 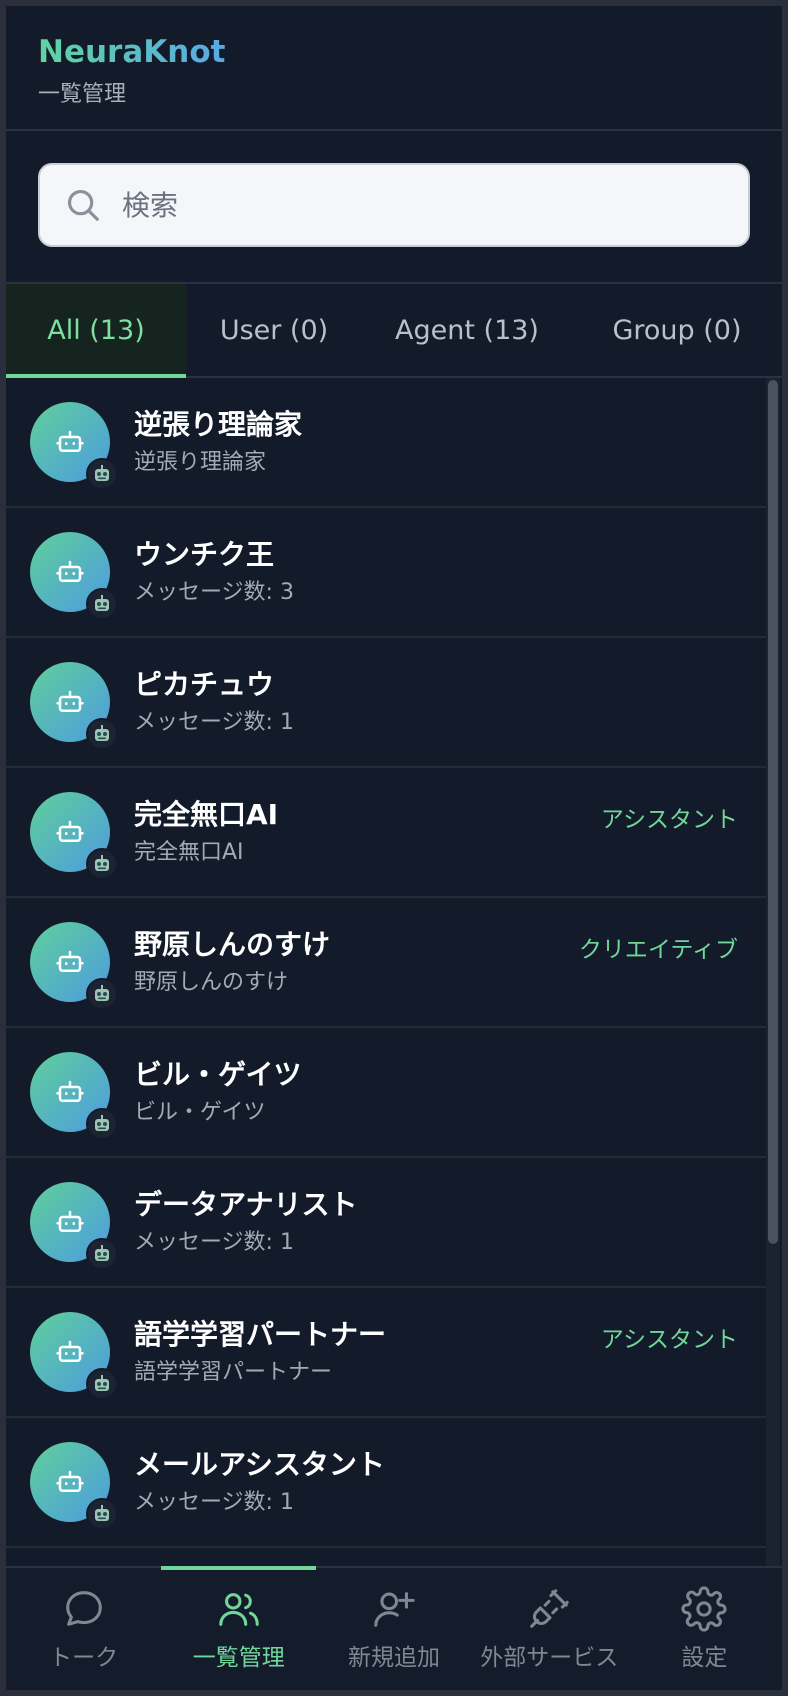 What do you see at coordinates (206, 814) in the screenshot?
I see `list-item-name: 完全無口AI` at bounding box center [206, 814].